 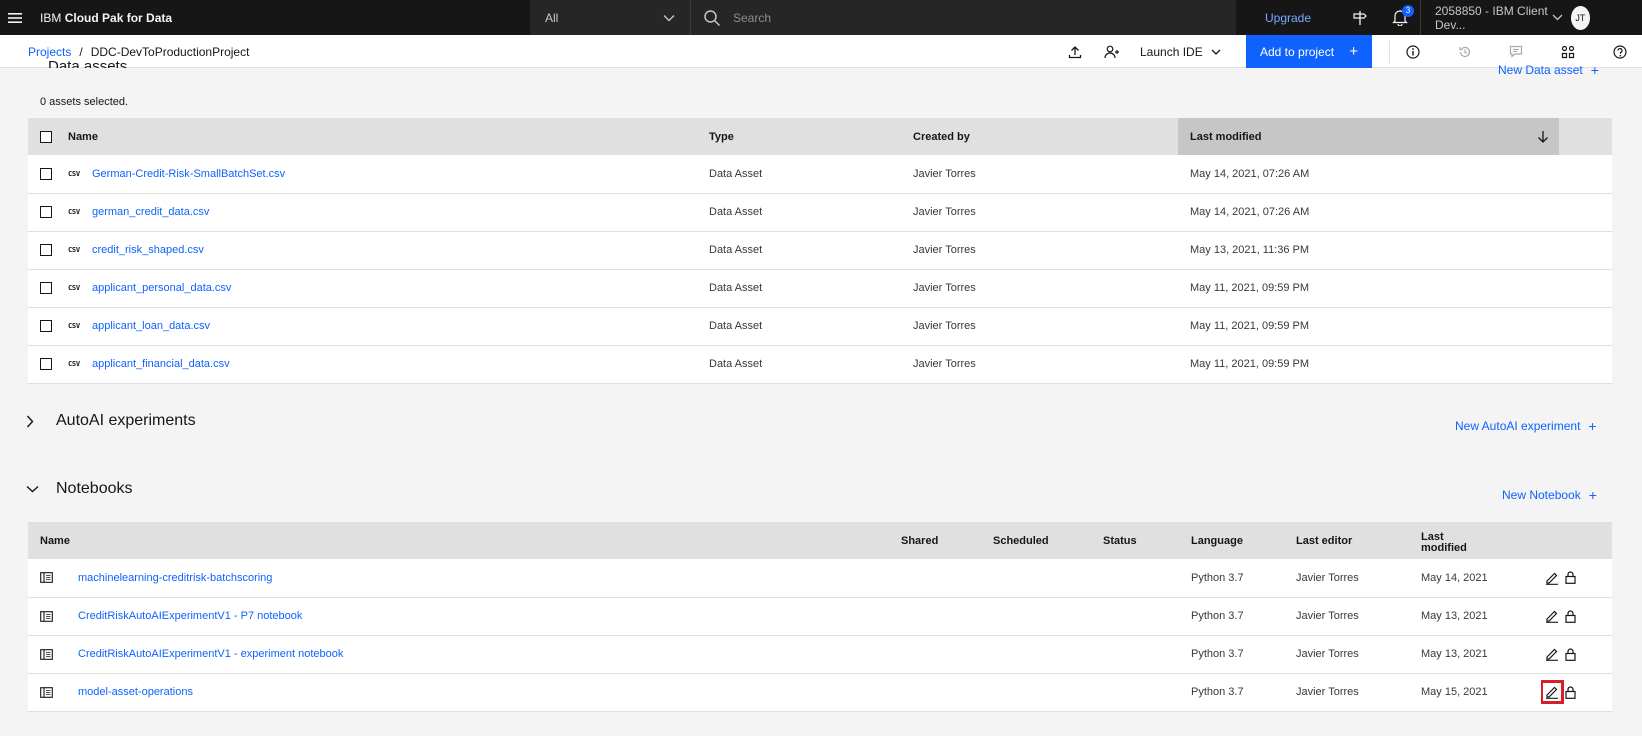 What do you see at coordinates (1048, 540) in the screenshot?
I see `column-header-scheduled: Scheduled` at bounding box center [1048, 540].